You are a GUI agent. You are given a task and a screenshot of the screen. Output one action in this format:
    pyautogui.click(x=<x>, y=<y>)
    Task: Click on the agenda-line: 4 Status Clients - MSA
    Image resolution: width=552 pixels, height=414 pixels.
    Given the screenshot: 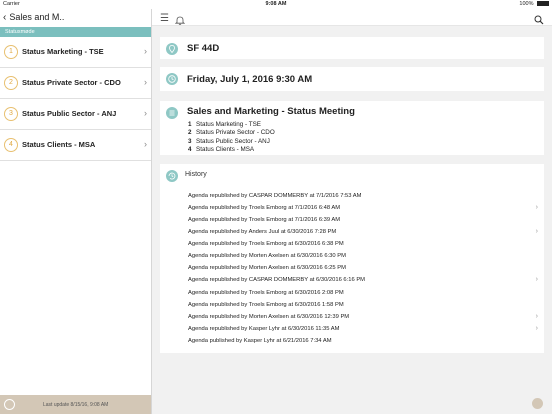 What is the action you would take?
    pyautogui.click(x=231, y=150)
    